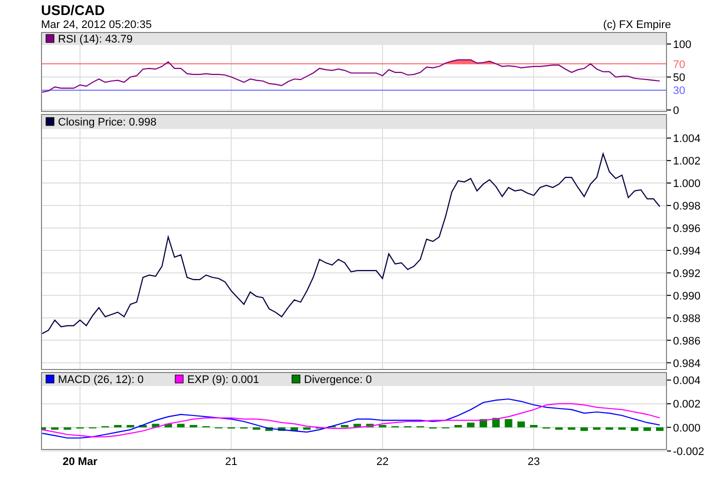 This screenshot has width=710, height=487. Describe the element at coordinates (687, 296) in the screenshot. I see `axis-label: 0.990` at that location.